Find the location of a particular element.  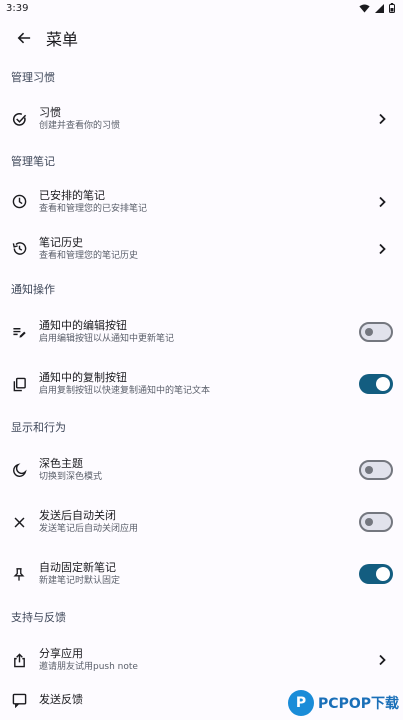

item-subtitle: 启用复制按钮以快速复制通知中的笔记文本 is located at coordinates (125, 391).